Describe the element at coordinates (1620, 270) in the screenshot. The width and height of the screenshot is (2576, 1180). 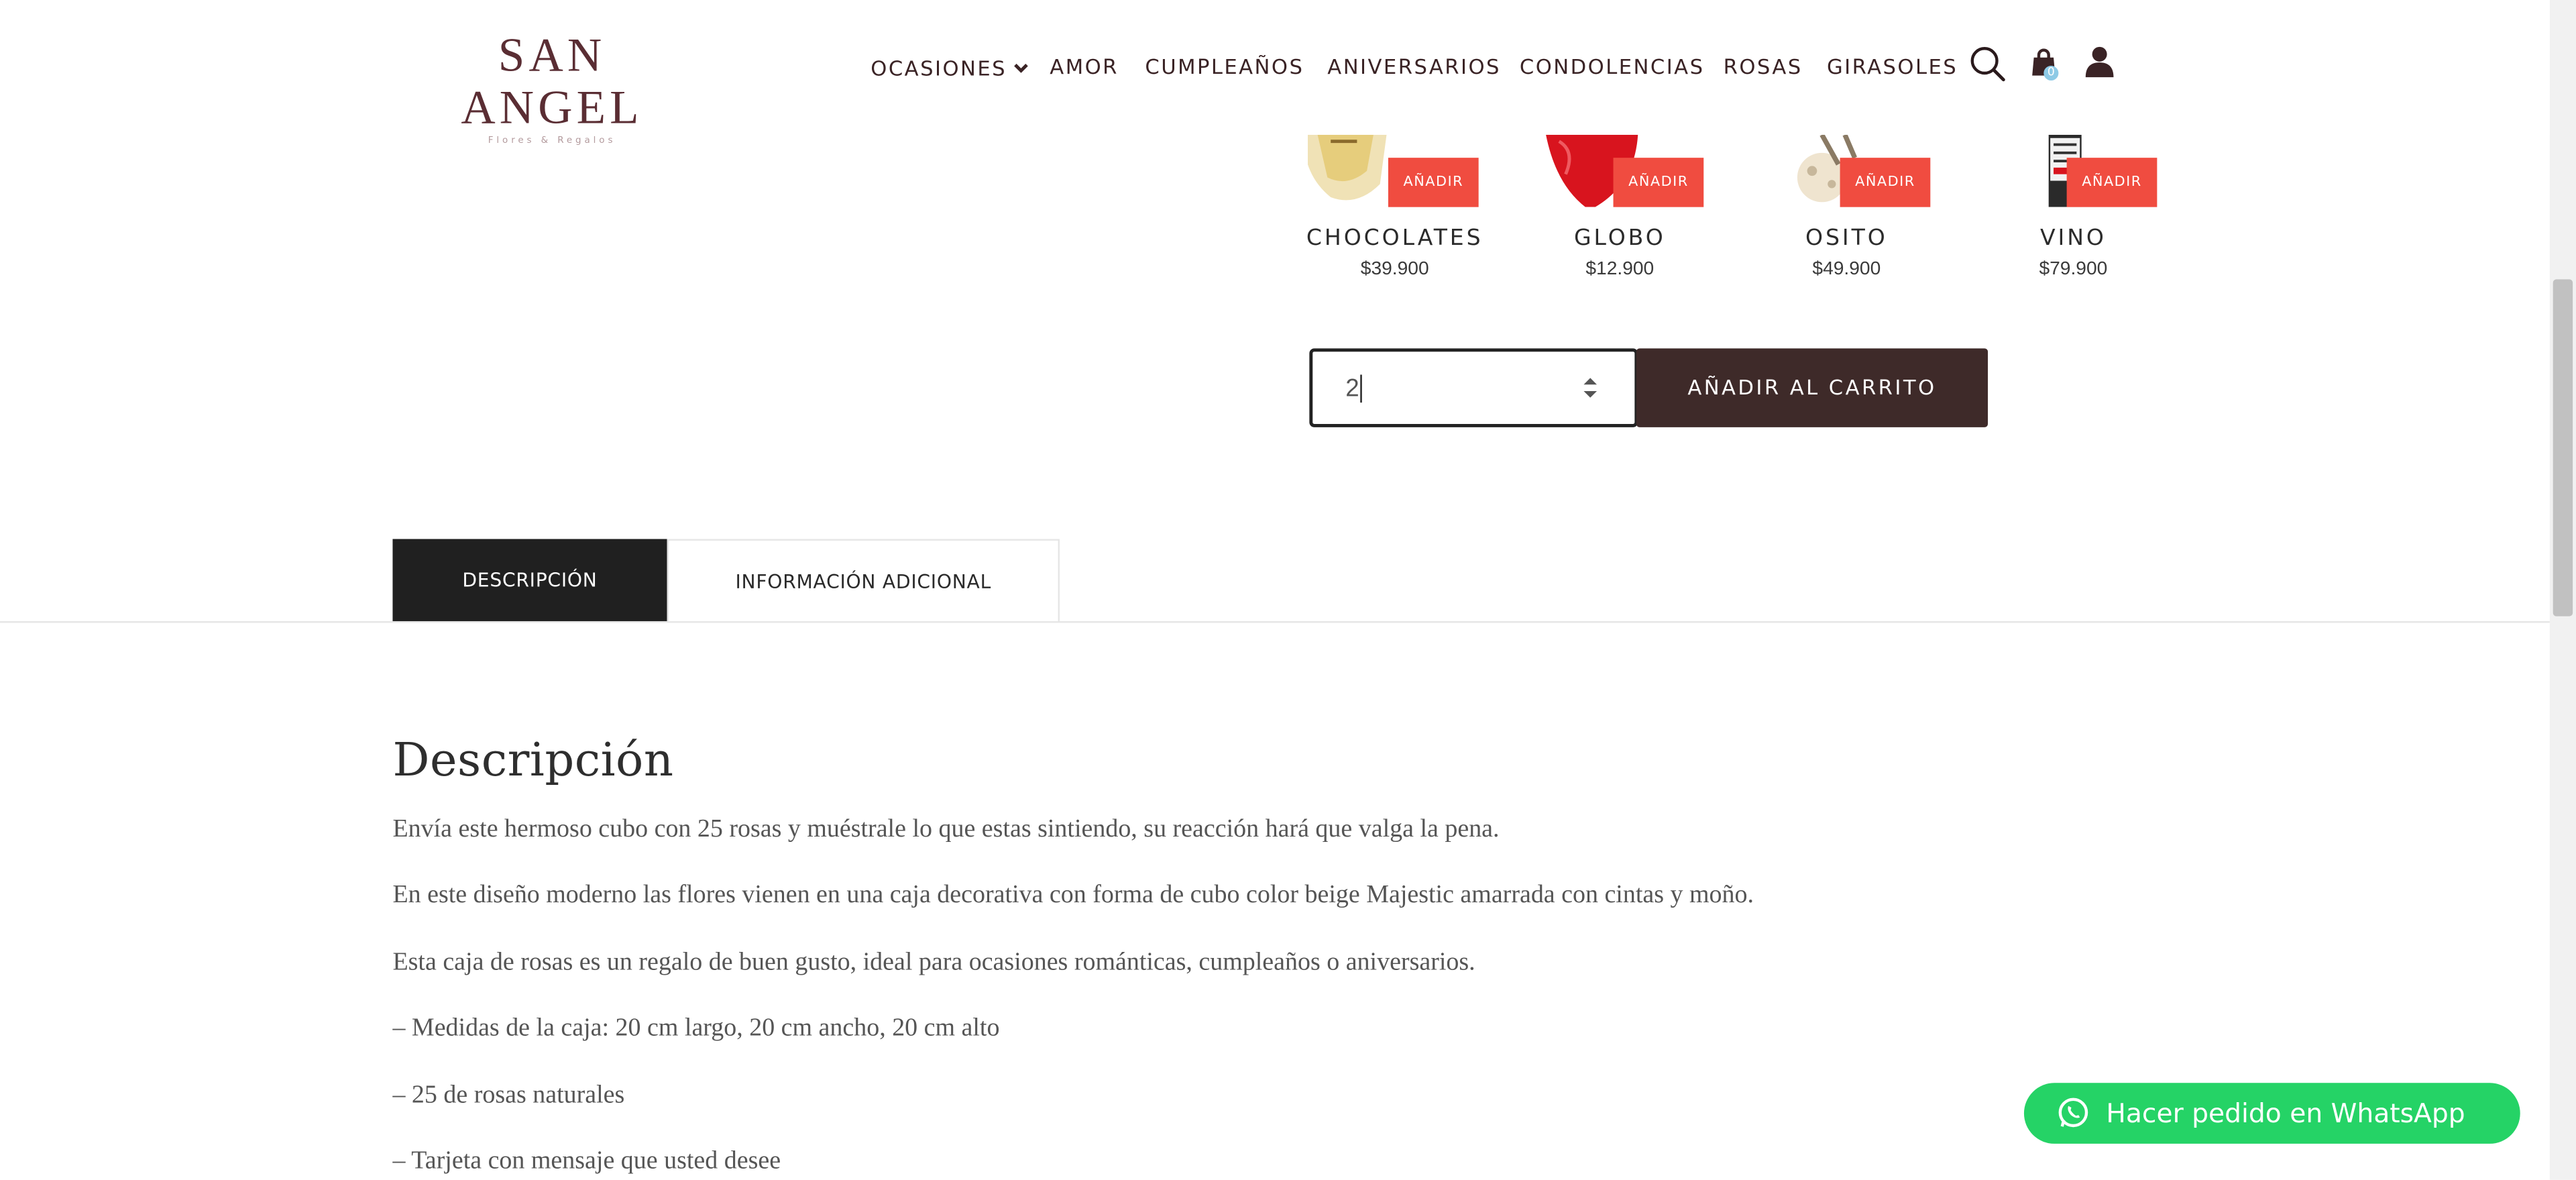
I see `addon-price: $12.900` at that location.